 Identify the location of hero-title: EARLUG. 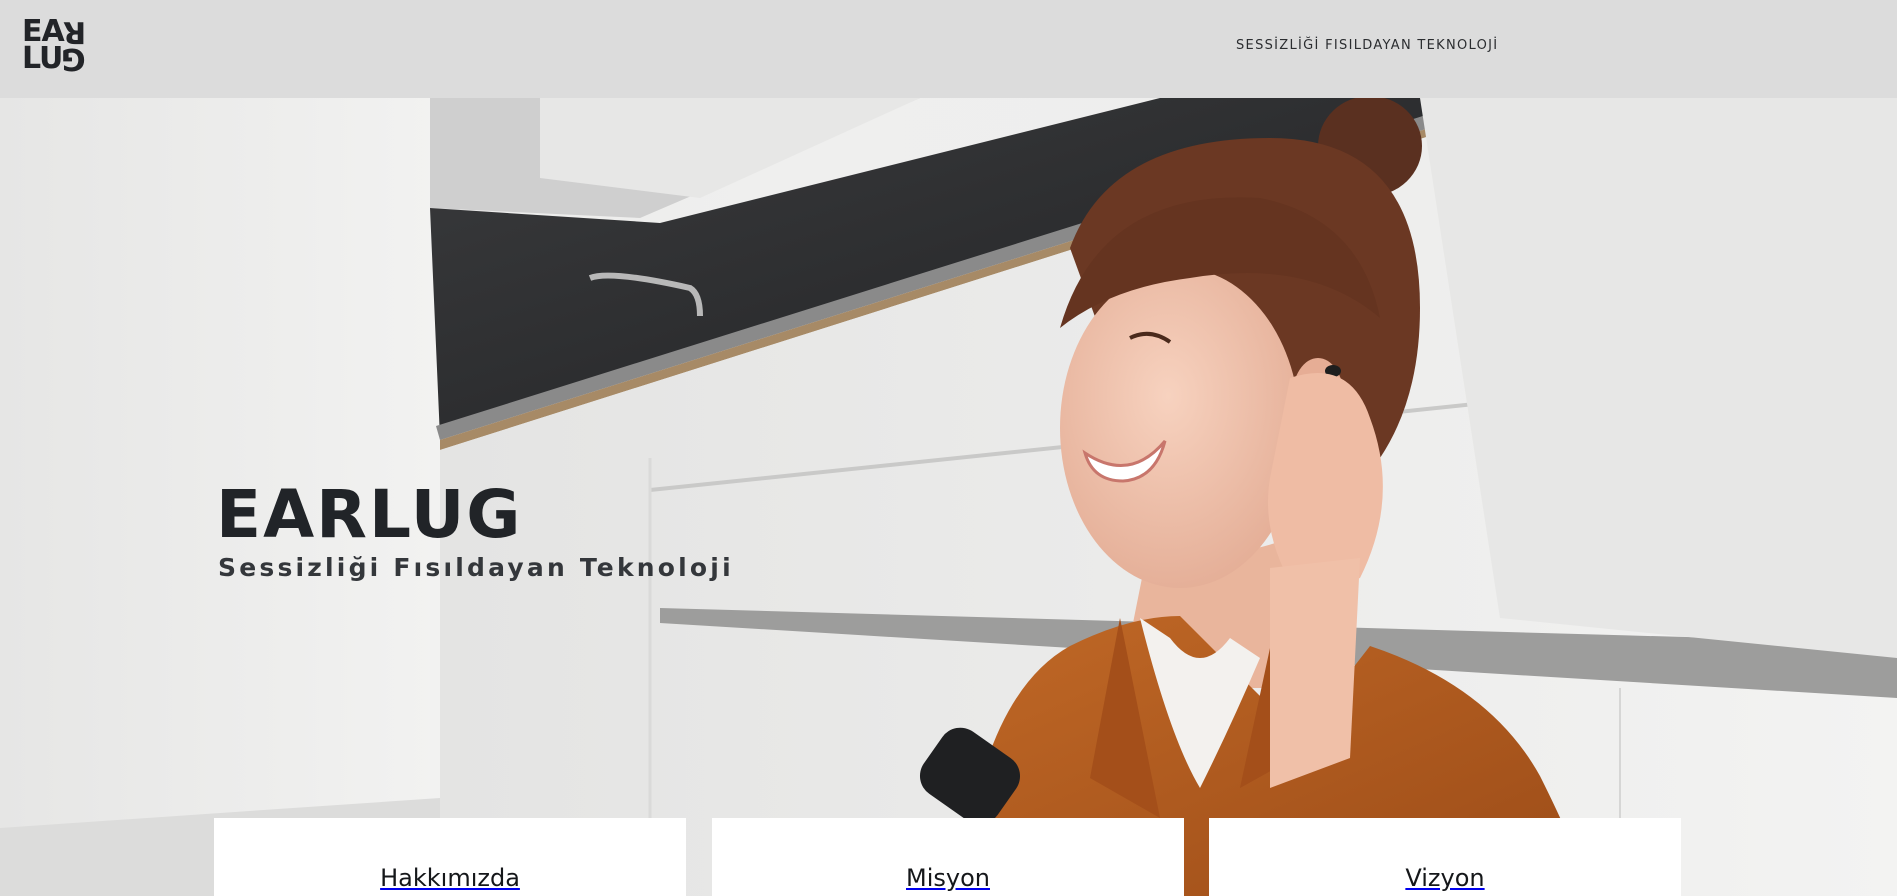
(369, 514).